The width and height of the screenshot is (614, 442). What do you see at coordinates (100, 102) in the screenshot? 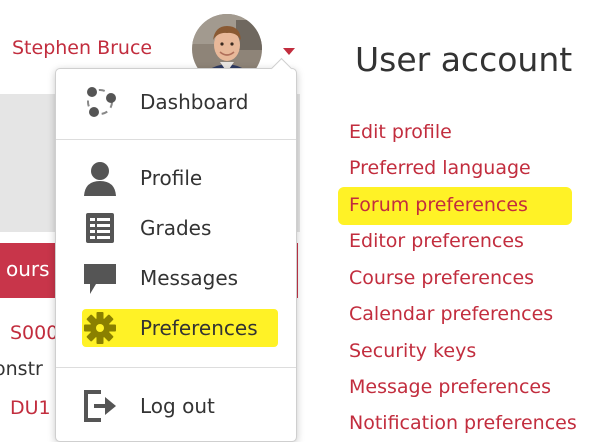
I see `dashboard-icon` at bounding box center [100, 102].